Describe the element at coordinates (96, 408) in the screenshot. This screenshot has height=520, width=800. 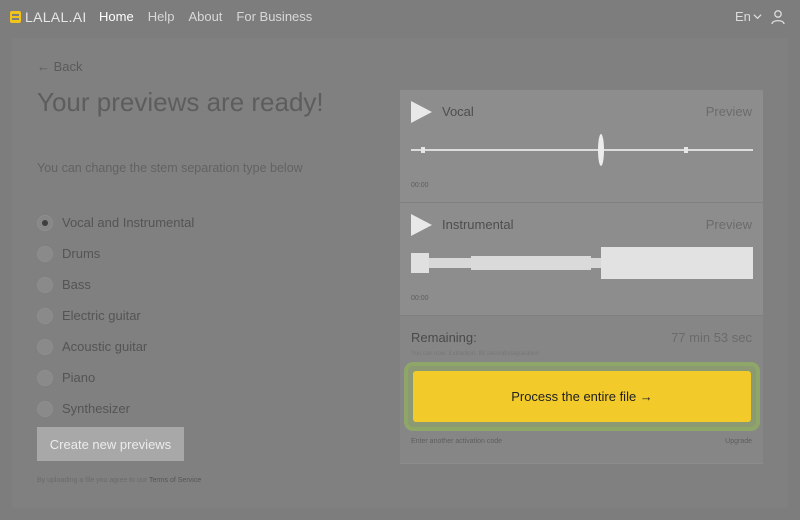
I see `option-label: Synthesizer` at that location.